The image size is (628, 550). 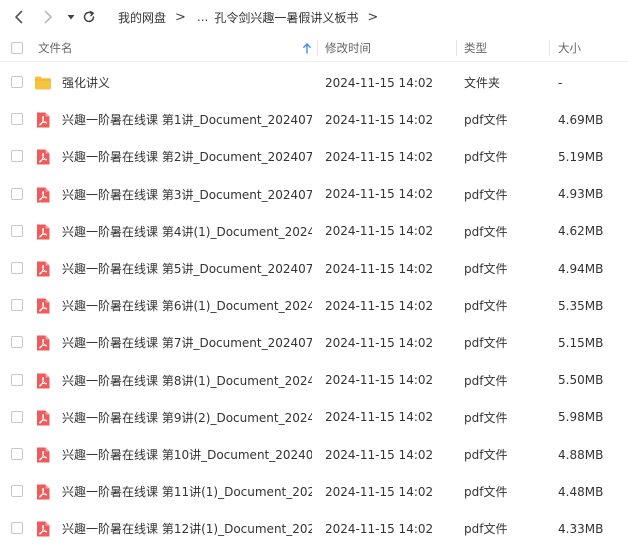 What do you see at coordinates (581, 156) in the screenshot?
I see `file-size: 5.19MB` at bounding box center [581, 156].